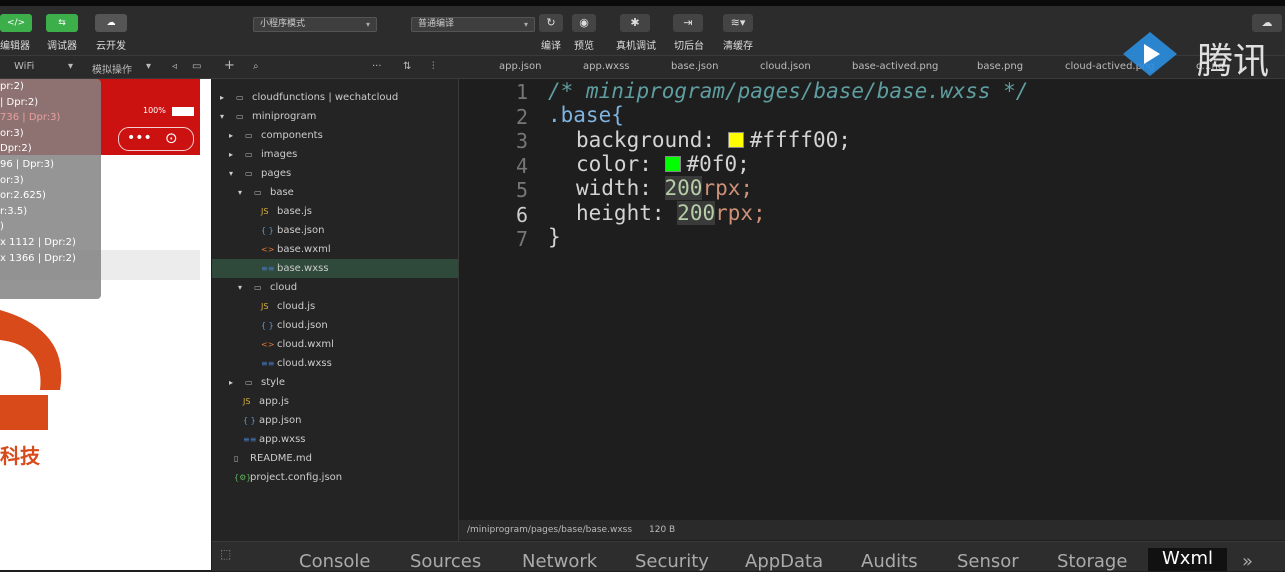 The image size is (1285, 572). What do you see at coordinates (688, 23) in the screenshot?
I see `backend-button: ⇥` at bounding box center [688, 23].